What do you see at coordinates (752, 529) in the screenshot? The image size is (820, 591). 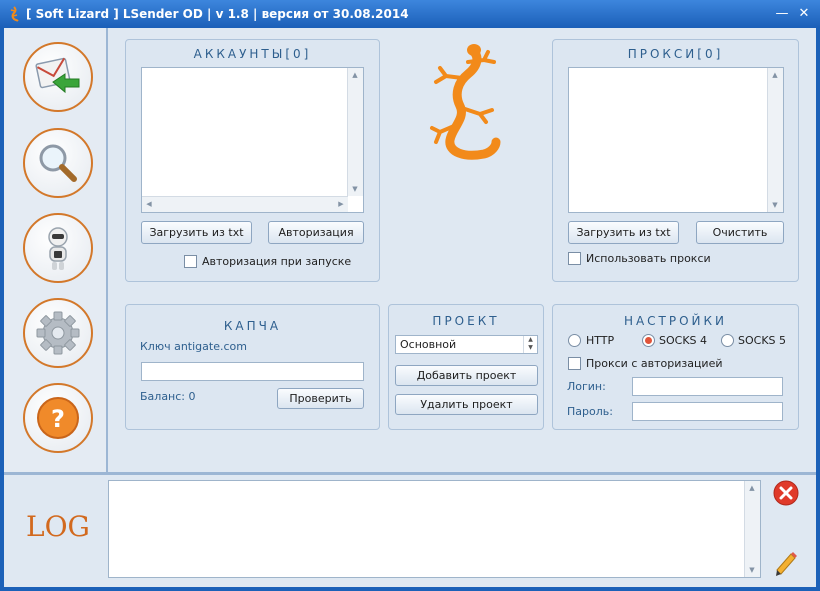 I see `log-vscroll: ▲ ▼` at bounding box center [752, 529].